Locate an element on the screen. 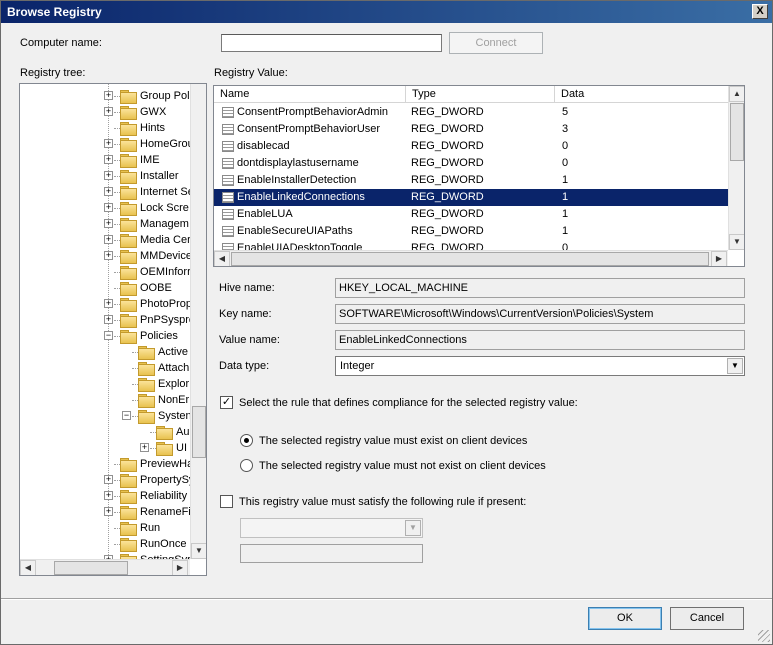 This screenshot has width=773, height=645. data-type-select: Integer ▼ is located at coordinates (540, 366).